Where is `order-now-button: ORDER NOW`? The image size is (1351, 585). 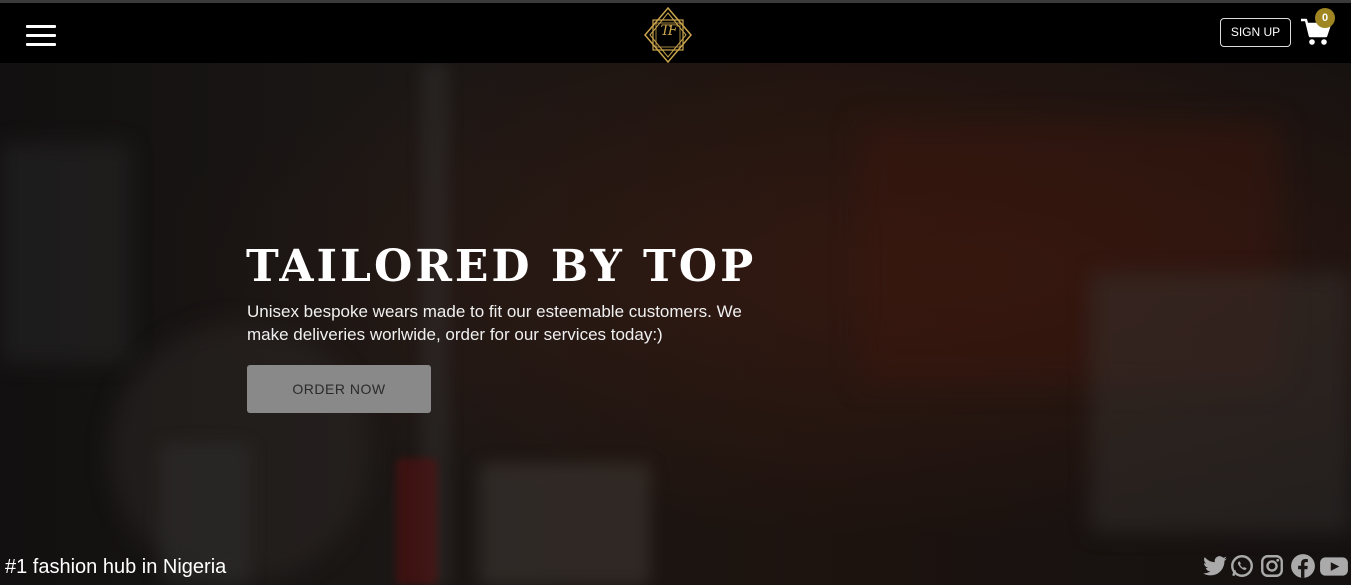 order-now-button: ORDER NOW is located at coordinates (339, 389).